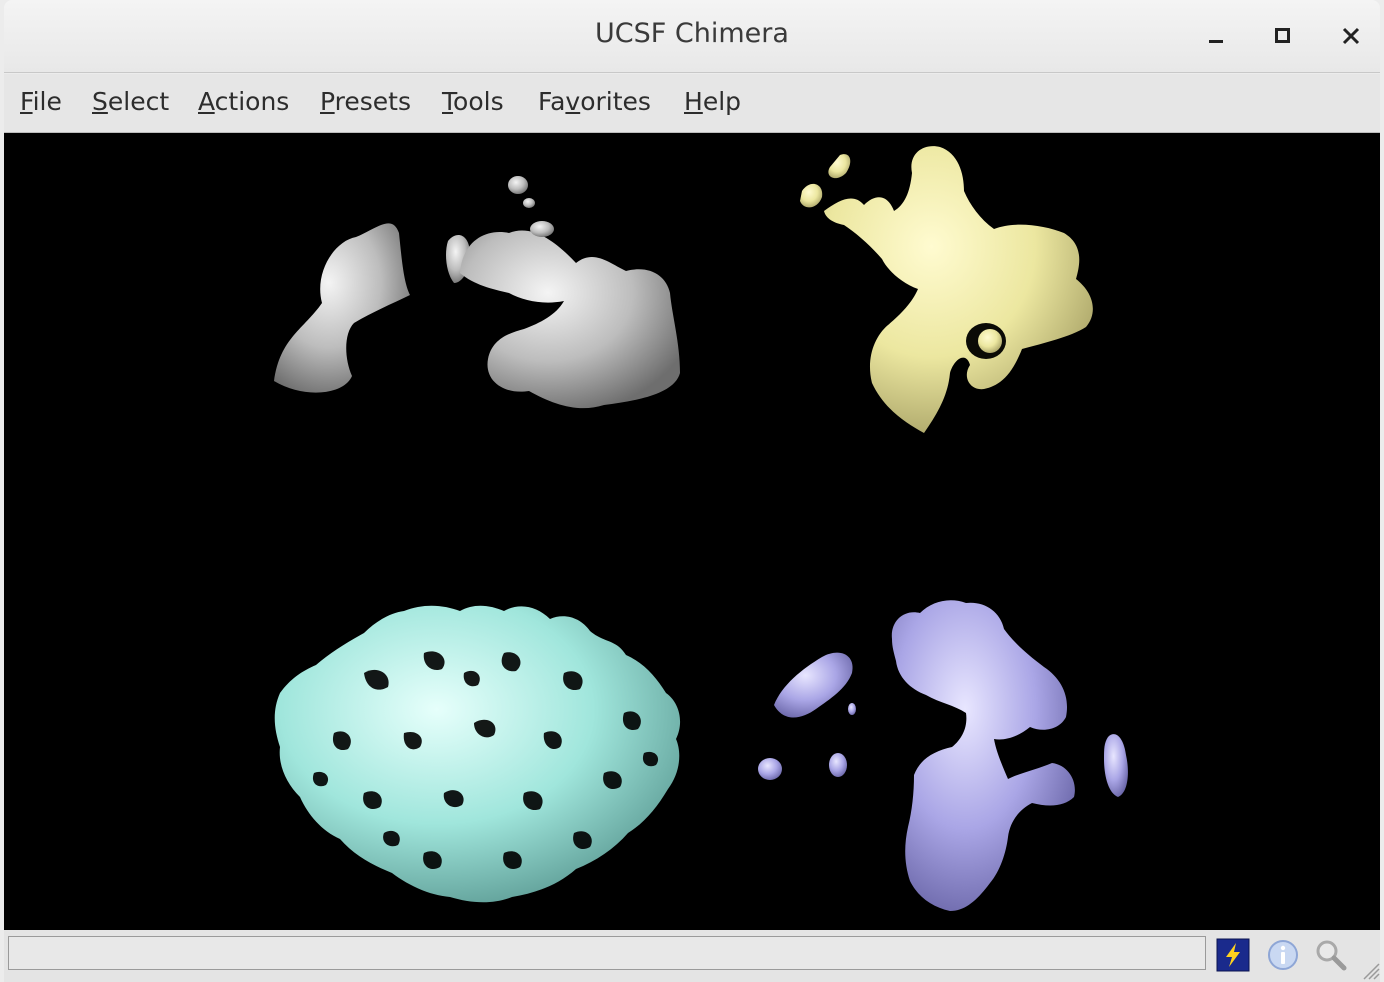 Image resolution: width=1384 pixels, height=982 pixels. Describe the element at coordinates (478, 101) in the screenshot. I see `menu-tools-label: ools` at that location.